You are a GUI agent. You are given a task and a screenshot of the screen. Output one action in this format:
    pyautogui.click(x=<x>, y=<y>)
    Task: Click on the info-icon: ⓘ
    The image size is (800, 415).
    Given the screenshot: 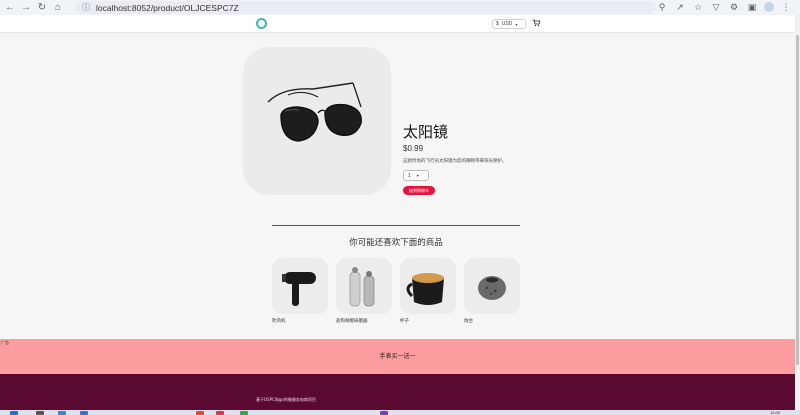 What is the action you would take?
    pyautogui.click(x=86, y=8)
    